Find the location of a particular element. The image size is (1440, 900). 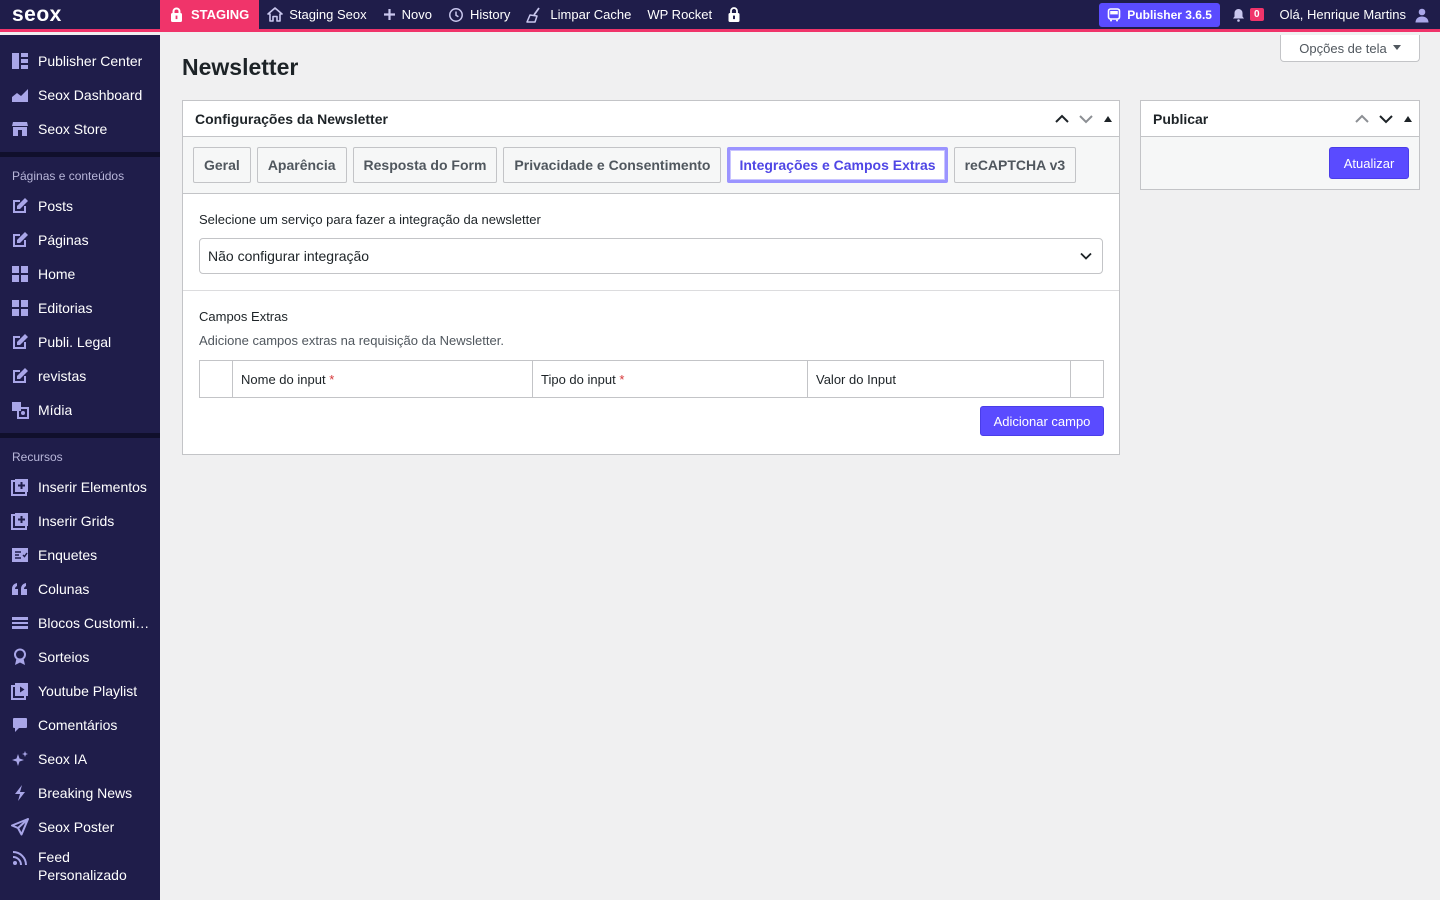

site-name-label: Staging Seox is located at coordinates (328, 14).